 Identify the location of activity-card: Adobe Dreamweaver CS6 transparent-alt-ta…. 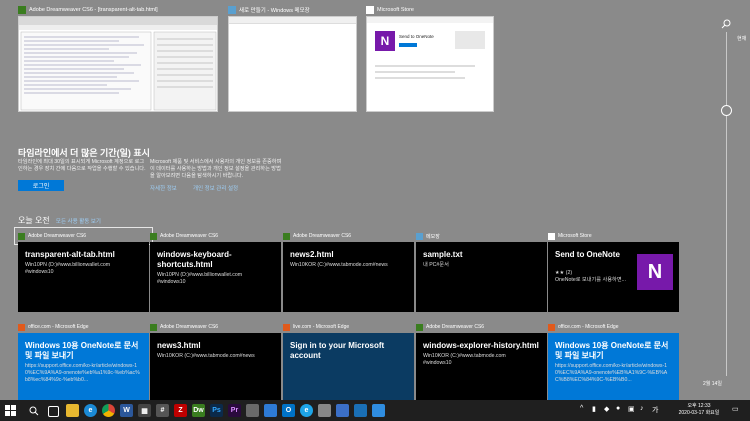
(83, 269).